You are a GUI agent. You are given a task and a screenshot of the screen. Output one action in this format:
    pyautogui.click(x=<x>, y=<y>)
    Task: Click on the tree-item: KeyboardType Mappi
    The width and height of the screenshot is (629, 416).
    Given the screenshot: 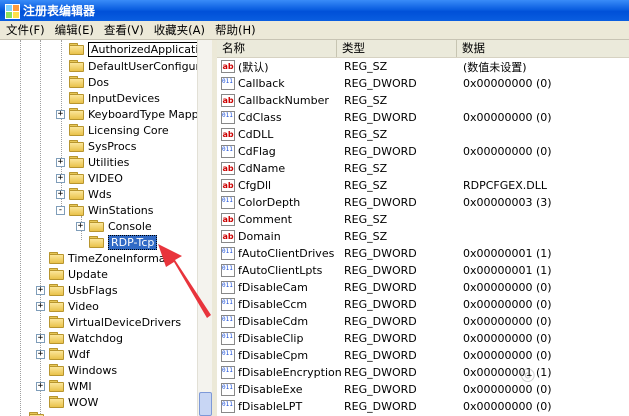 What is the action you would take?
    pyautogui.click(x=135, y=114)
    